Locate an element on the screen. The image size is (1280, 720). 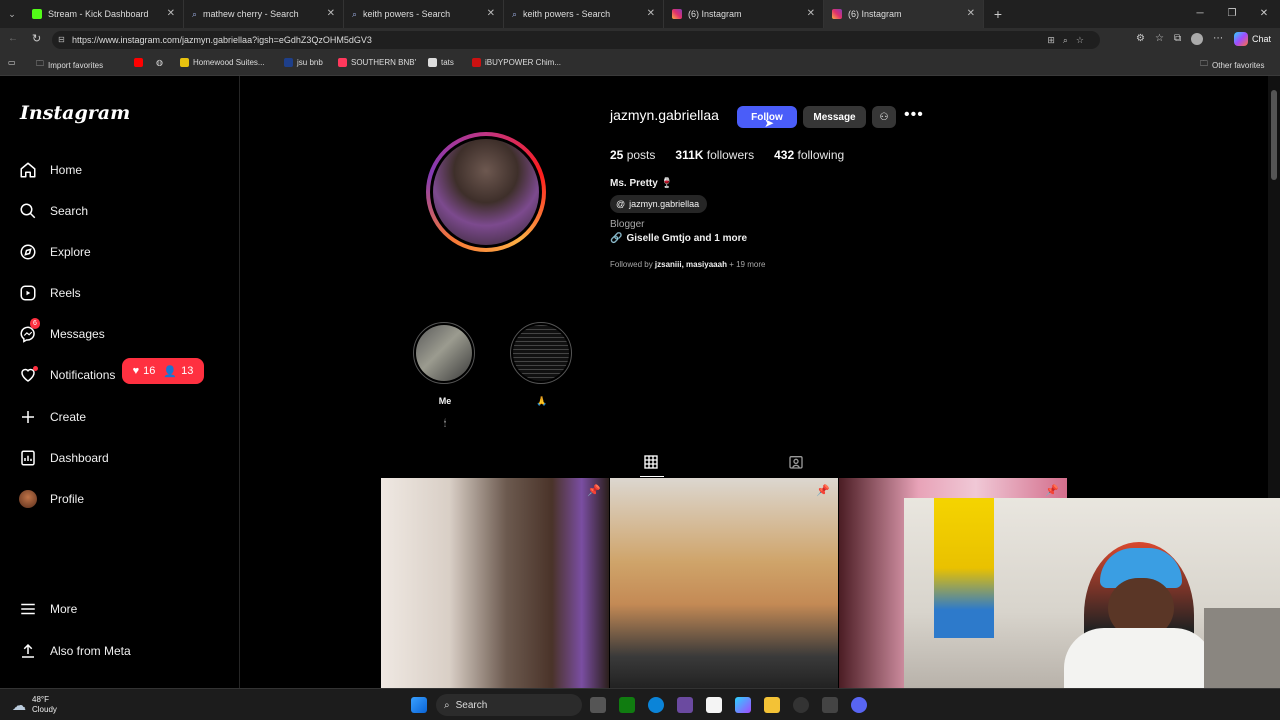
following-stat: 432 following is located at coordinates (809, 155).